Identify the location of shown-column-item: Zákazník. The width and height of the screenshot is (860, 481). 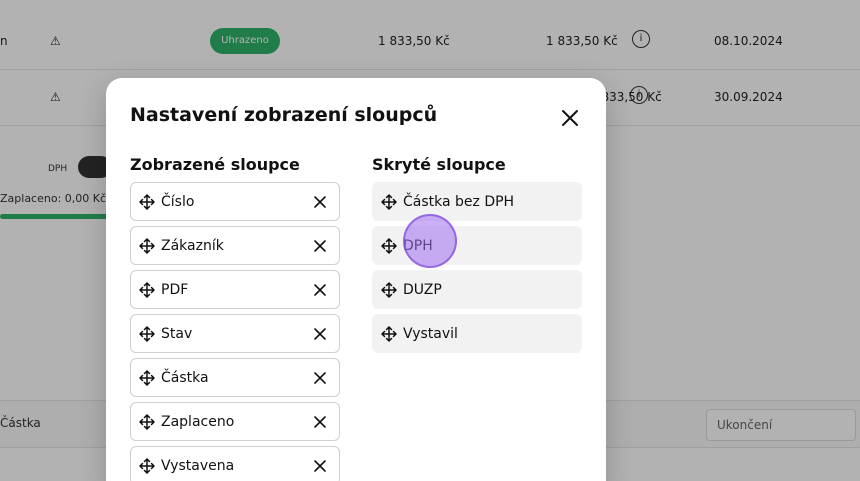
(235, 245).